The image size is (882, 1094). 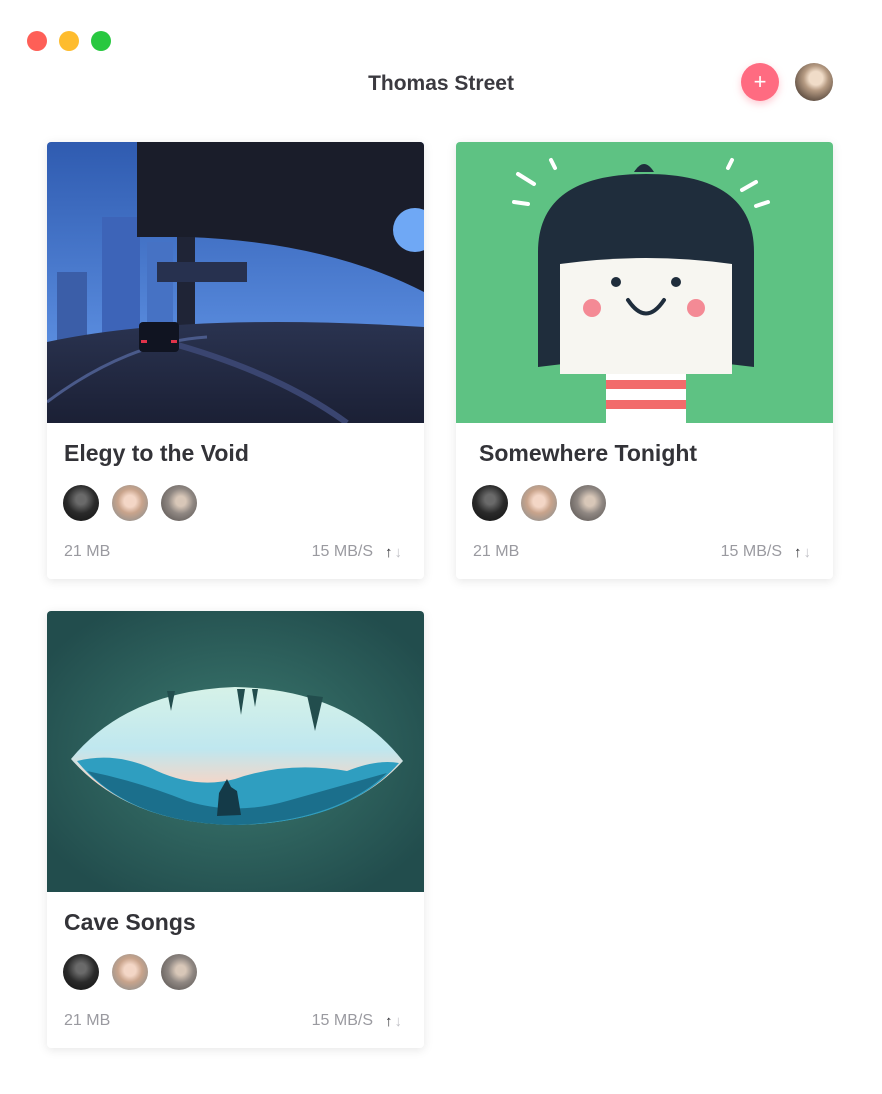 I want to click on maximize-window-button, so click(x=101, y=41).